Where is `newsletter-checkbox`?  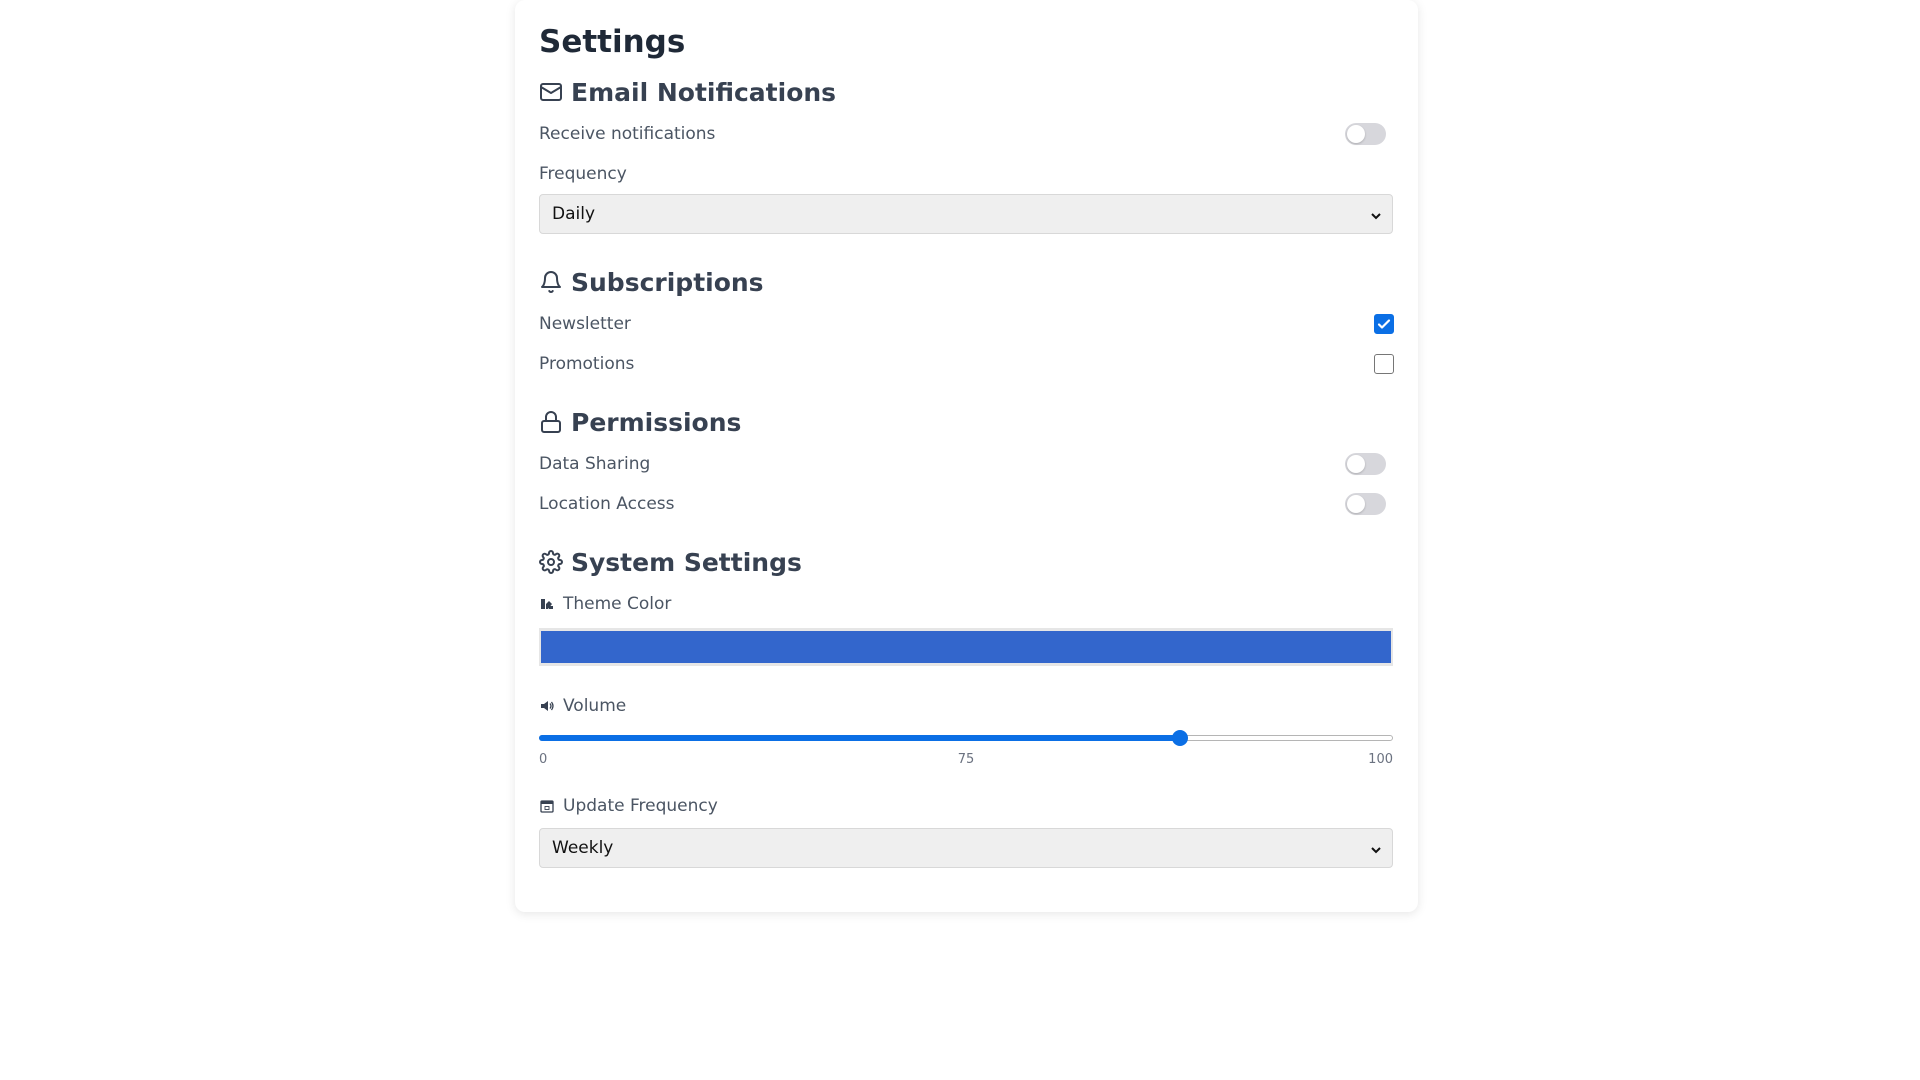
newsletter-checkbox is located at coordinates (1384, 324).